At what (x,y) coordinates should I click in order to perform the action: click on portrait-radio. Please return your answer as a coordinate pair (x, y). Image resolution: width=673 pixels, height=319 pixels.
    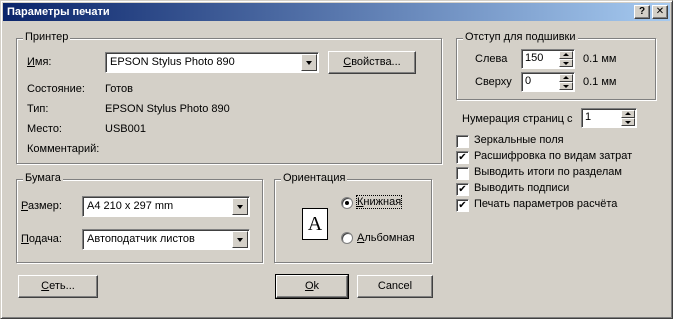
    Looking at the image, I should click on (347, 203).